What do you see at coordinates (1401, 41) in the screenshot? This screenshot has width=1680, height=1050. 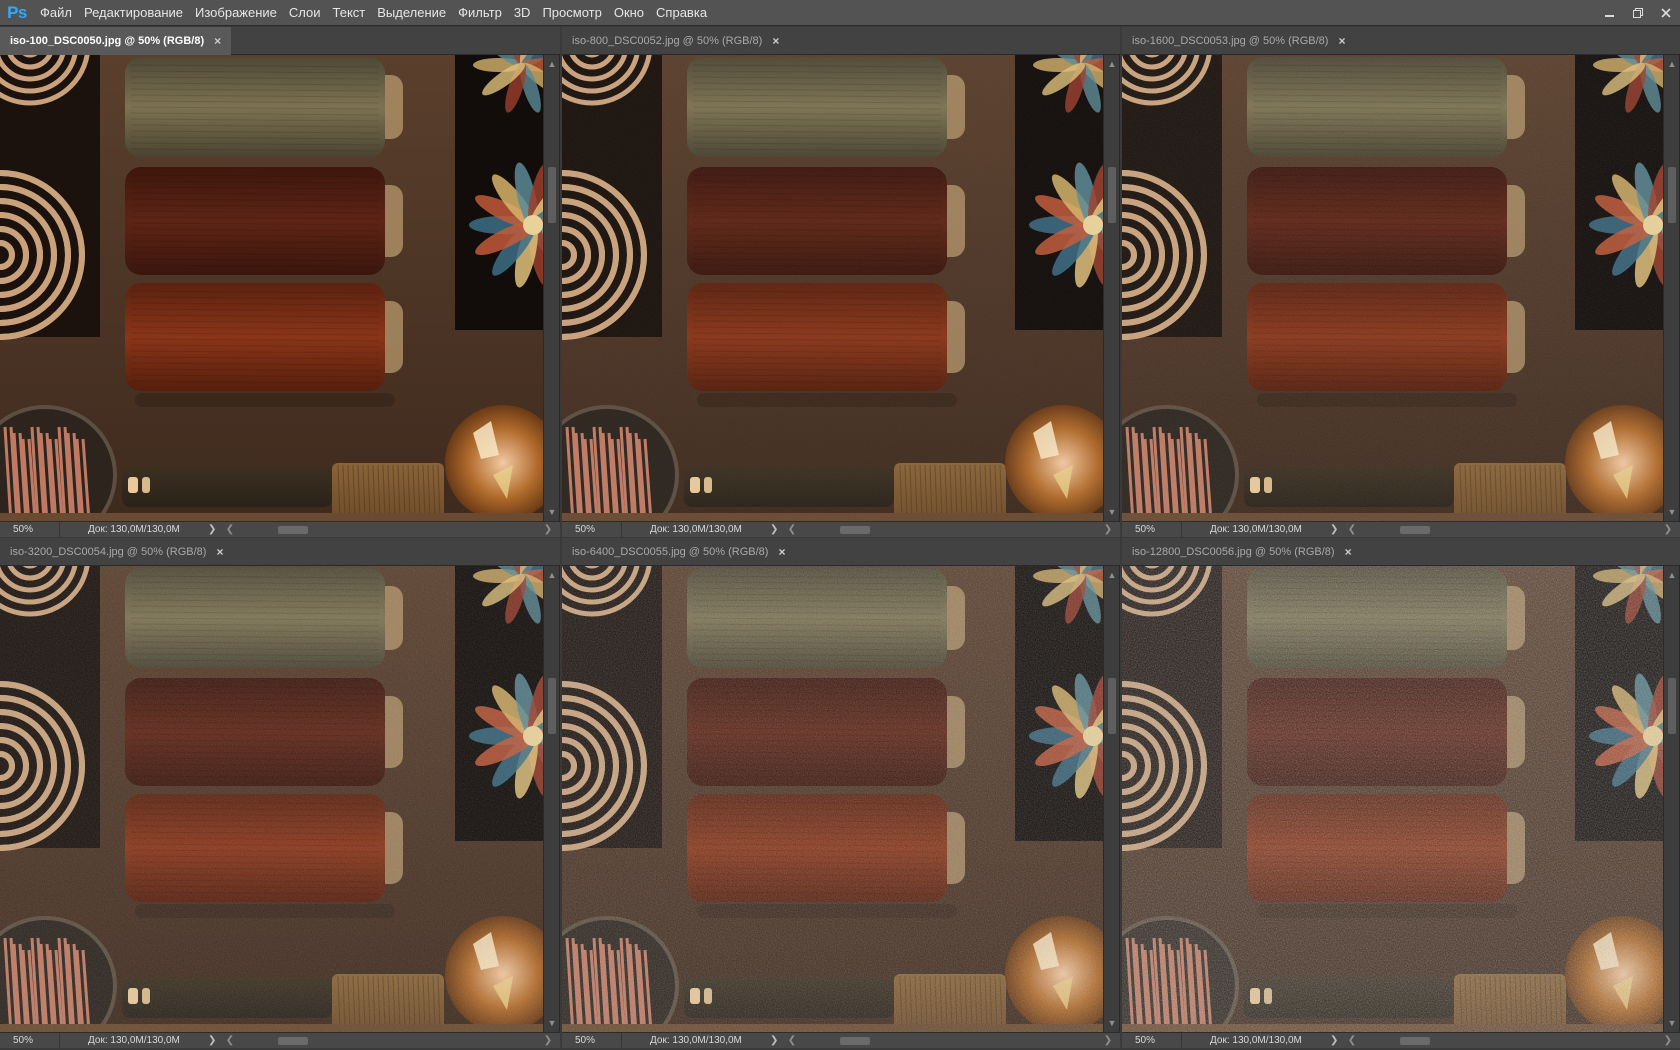 I see `document-tab-bar: iso-1600_DSC0053.jpg @ 50% (RGB/8) ×` at bounding box center [1401, 41].